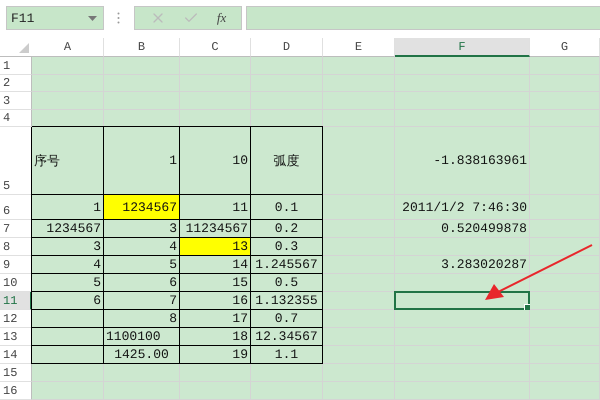  What do you see at coordinates (16, 207) in the screenshot?
I see `row-header: 6` at bounding box center [16, 207].